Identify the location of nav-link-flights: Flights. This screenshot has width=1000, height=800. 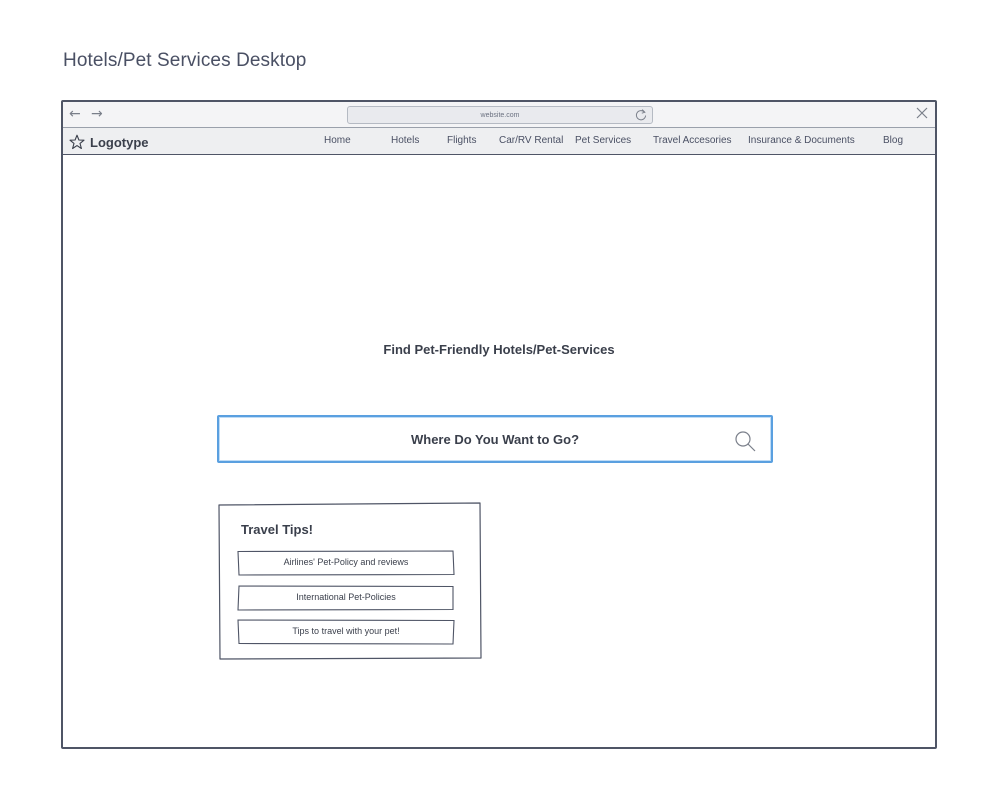
(461, 140).